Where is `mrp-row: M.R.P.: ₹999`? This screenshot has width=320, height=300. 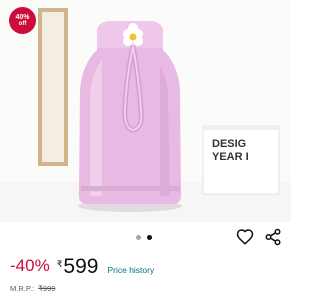
mrp-row: M.R.P.: ₹999 is located at coordinates (32, 288).